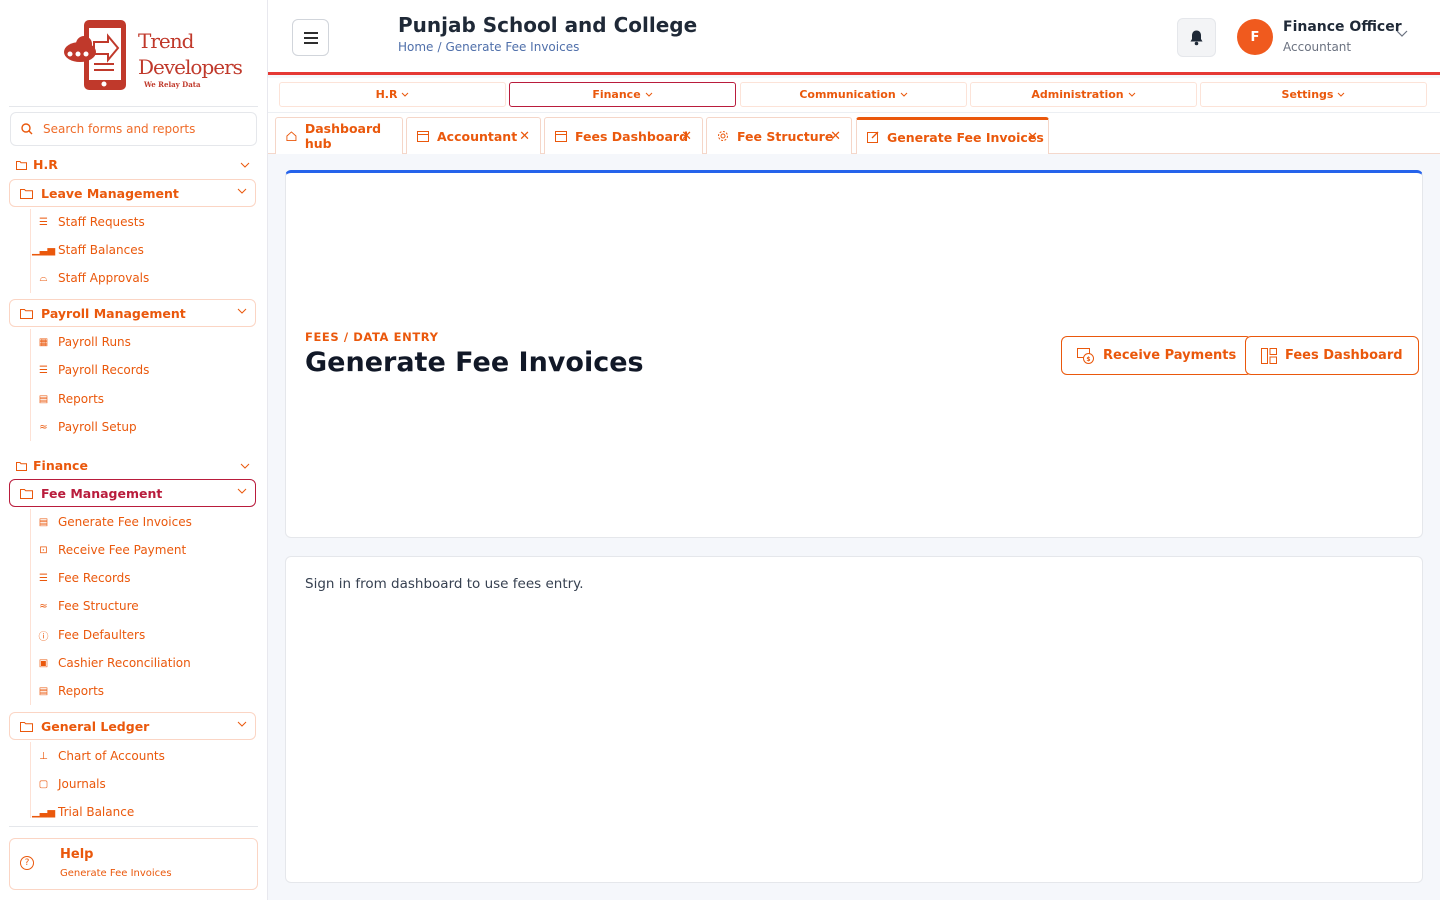  I want to click on sidebar-group-leave-management: Leave Management, so click(132, 193).